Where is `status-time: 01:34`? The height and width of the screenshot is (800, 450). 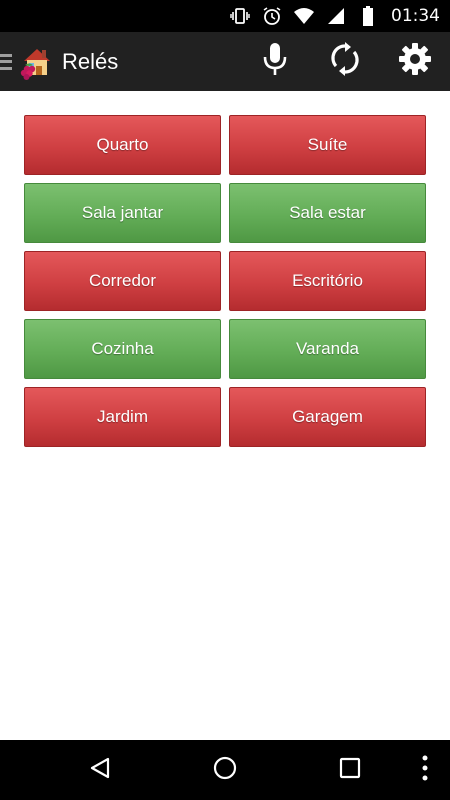
status-time: 01:34 is located at coordinates (415, 16).